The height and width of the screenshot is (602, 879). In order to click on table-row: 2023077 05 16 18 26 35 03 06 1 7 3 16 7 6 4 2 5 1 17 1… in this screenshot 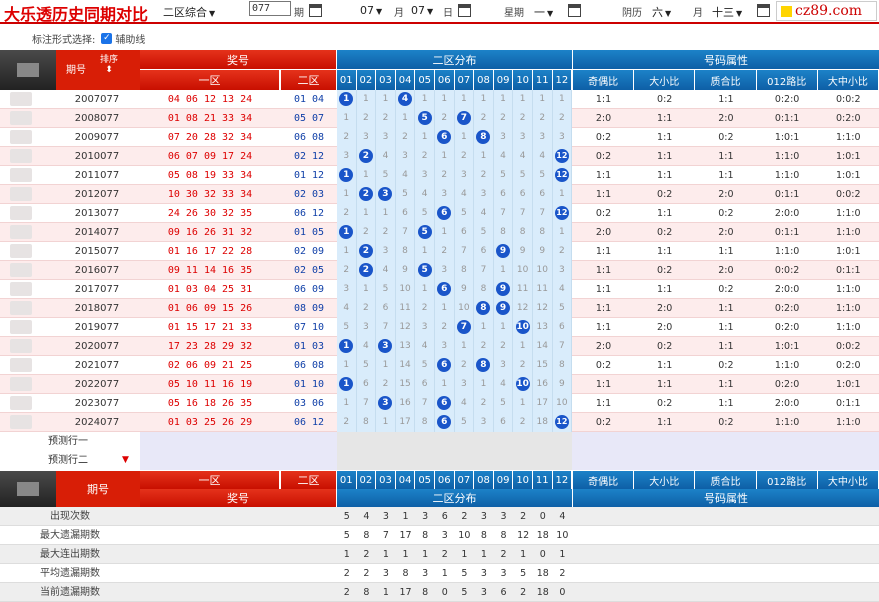, I will do `click(439, 403)`.